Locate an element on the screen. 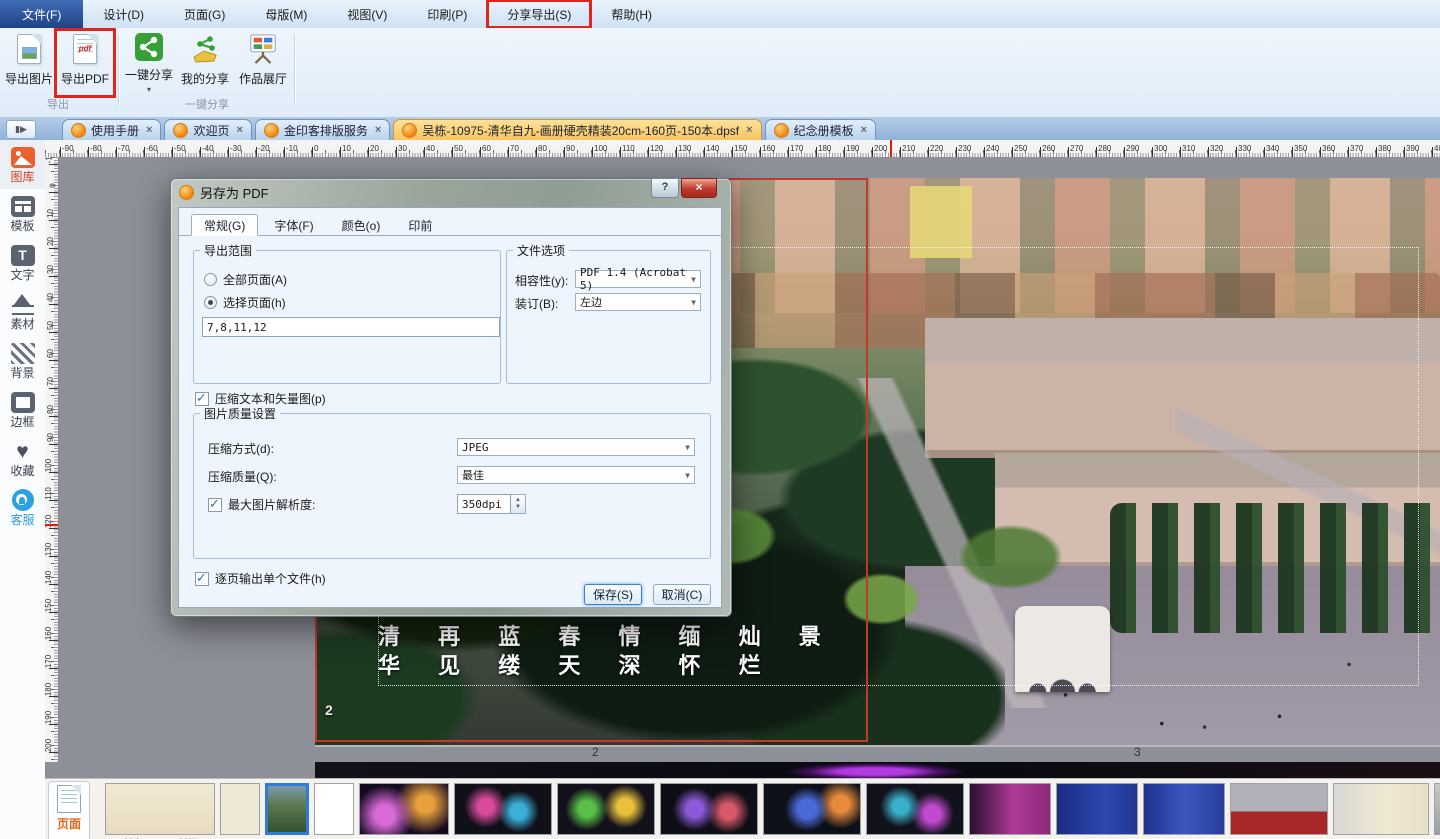 The height and width of the screenshot is (839, 1440). sidebar-item-text: T 文字 is located at coordinates (22, 262).